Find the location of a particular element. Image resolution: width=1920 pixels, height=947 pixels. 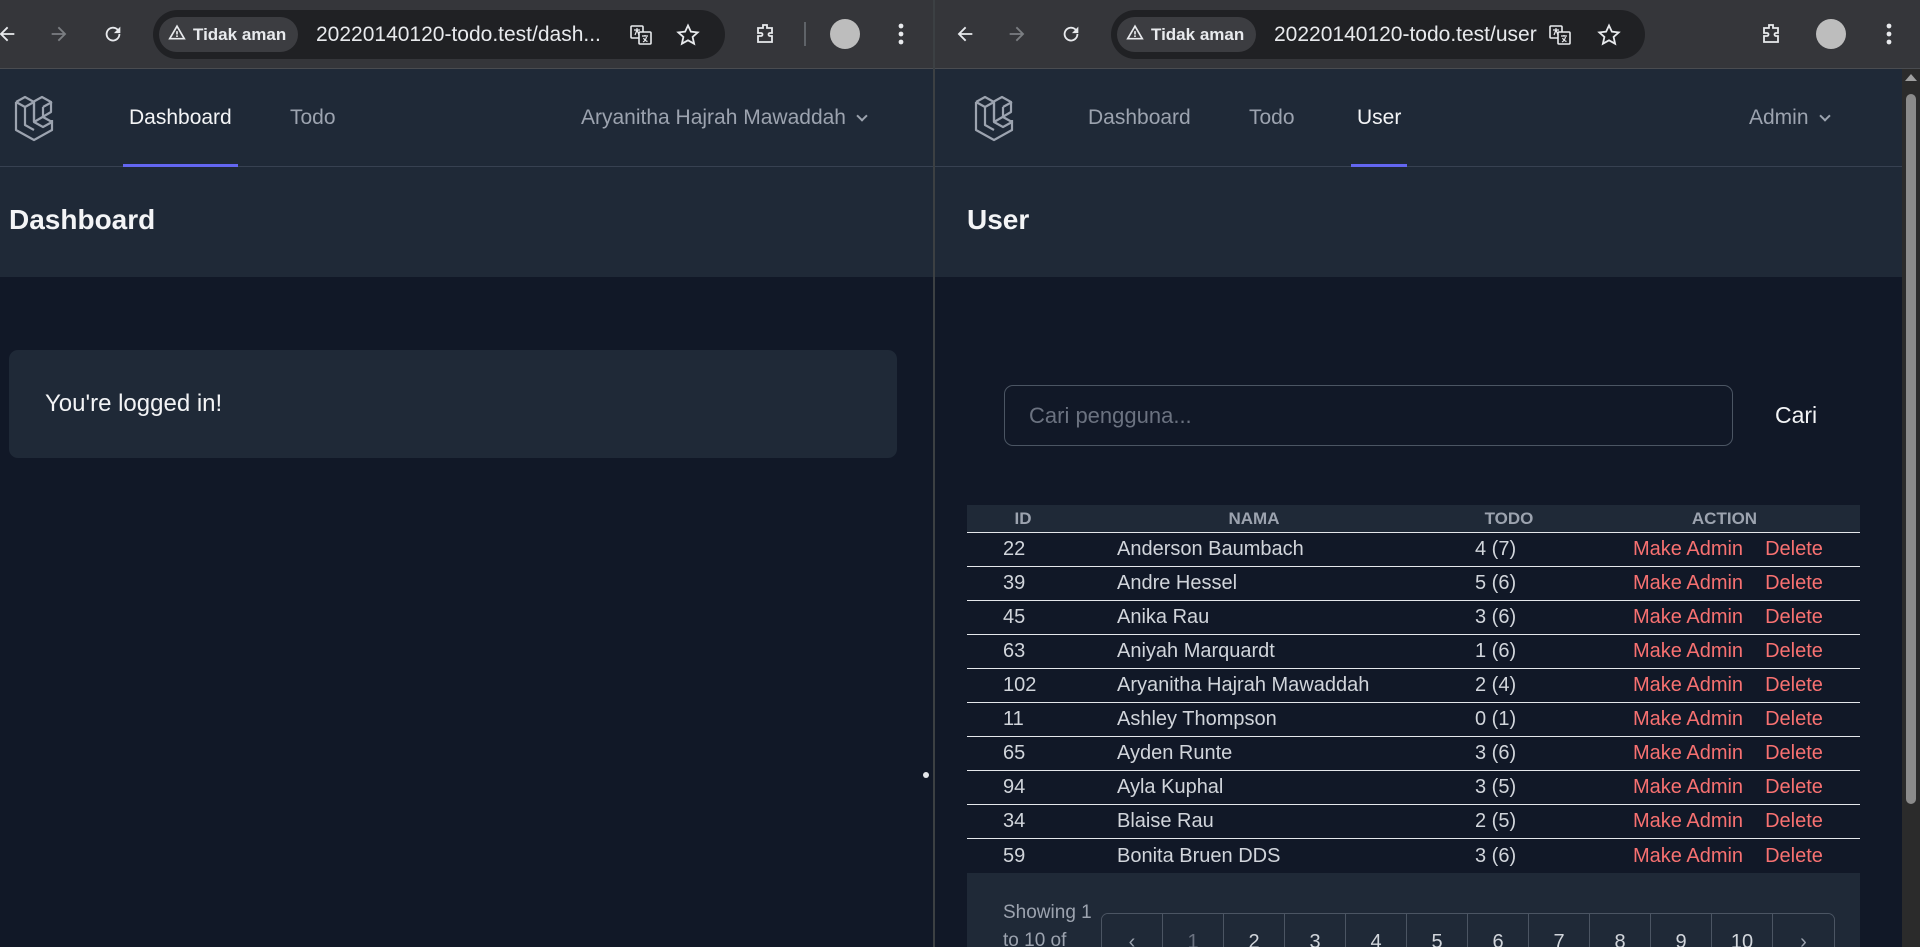

browser-toolbar: Tidak aman 20220140120-todo.test/user is located at coordinates (1427, 34).